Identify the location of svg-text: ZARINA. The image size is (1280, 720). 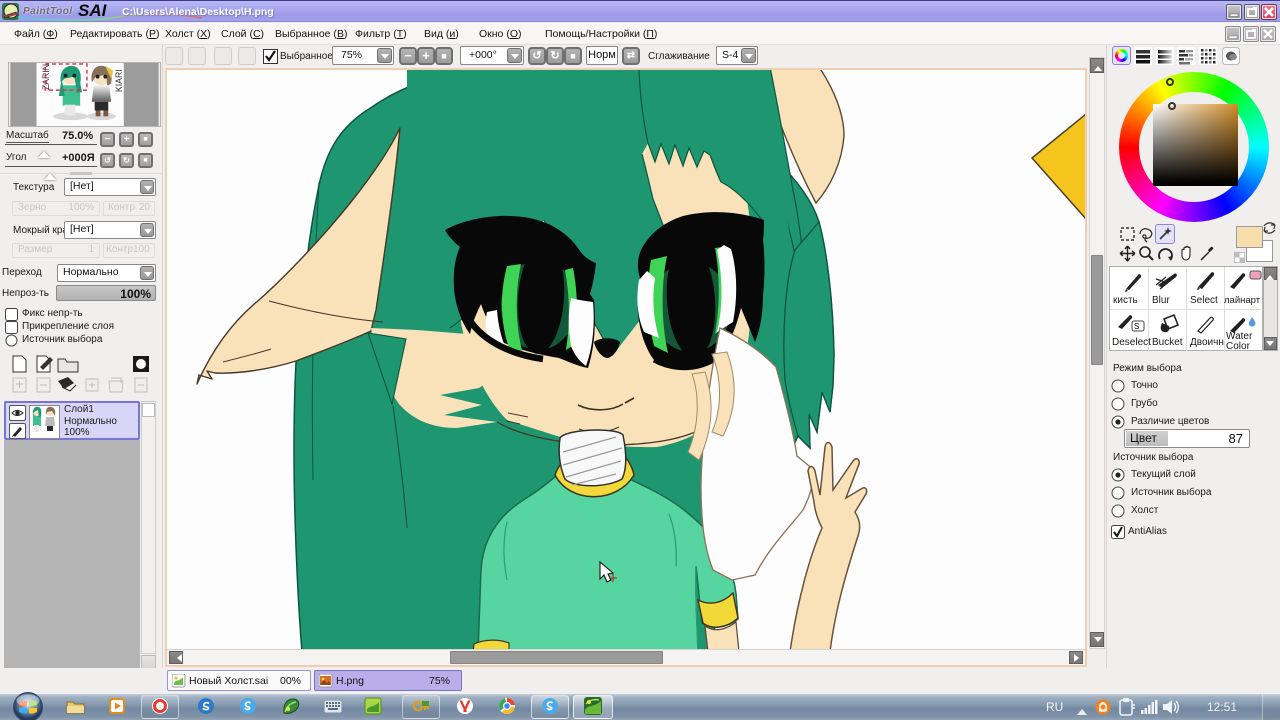
(46, 76).